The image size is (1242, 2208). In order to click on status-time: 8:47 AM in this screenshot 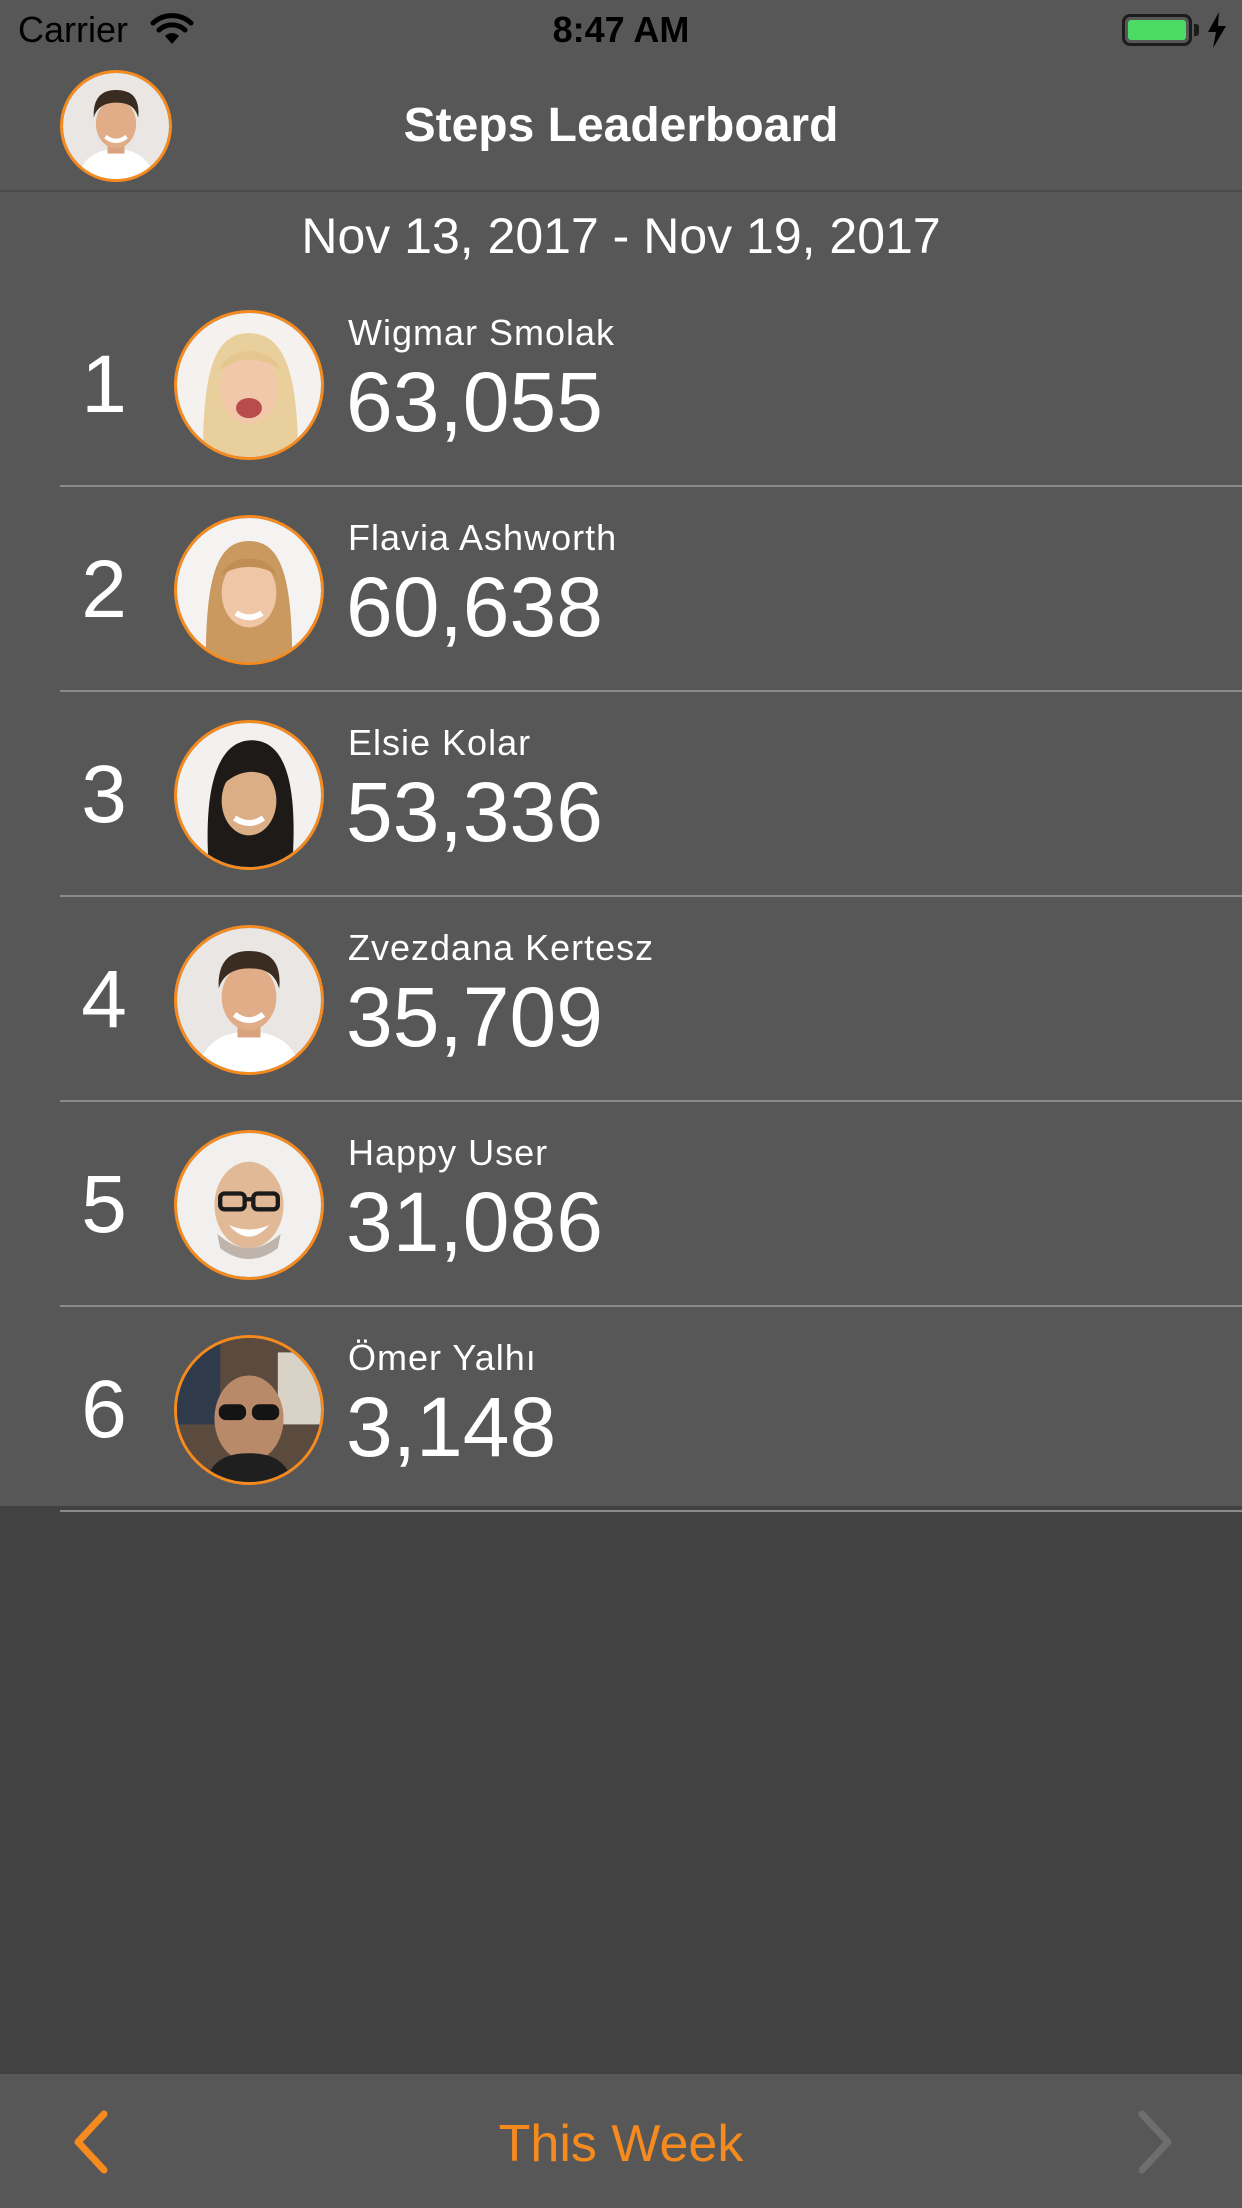, I will do `click(621, 29)`.